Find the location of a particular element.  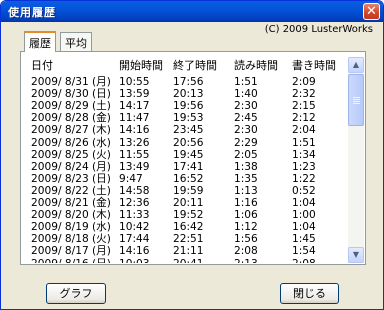

scroll-down-icon: ▼ is located at coordinates (356, 255).